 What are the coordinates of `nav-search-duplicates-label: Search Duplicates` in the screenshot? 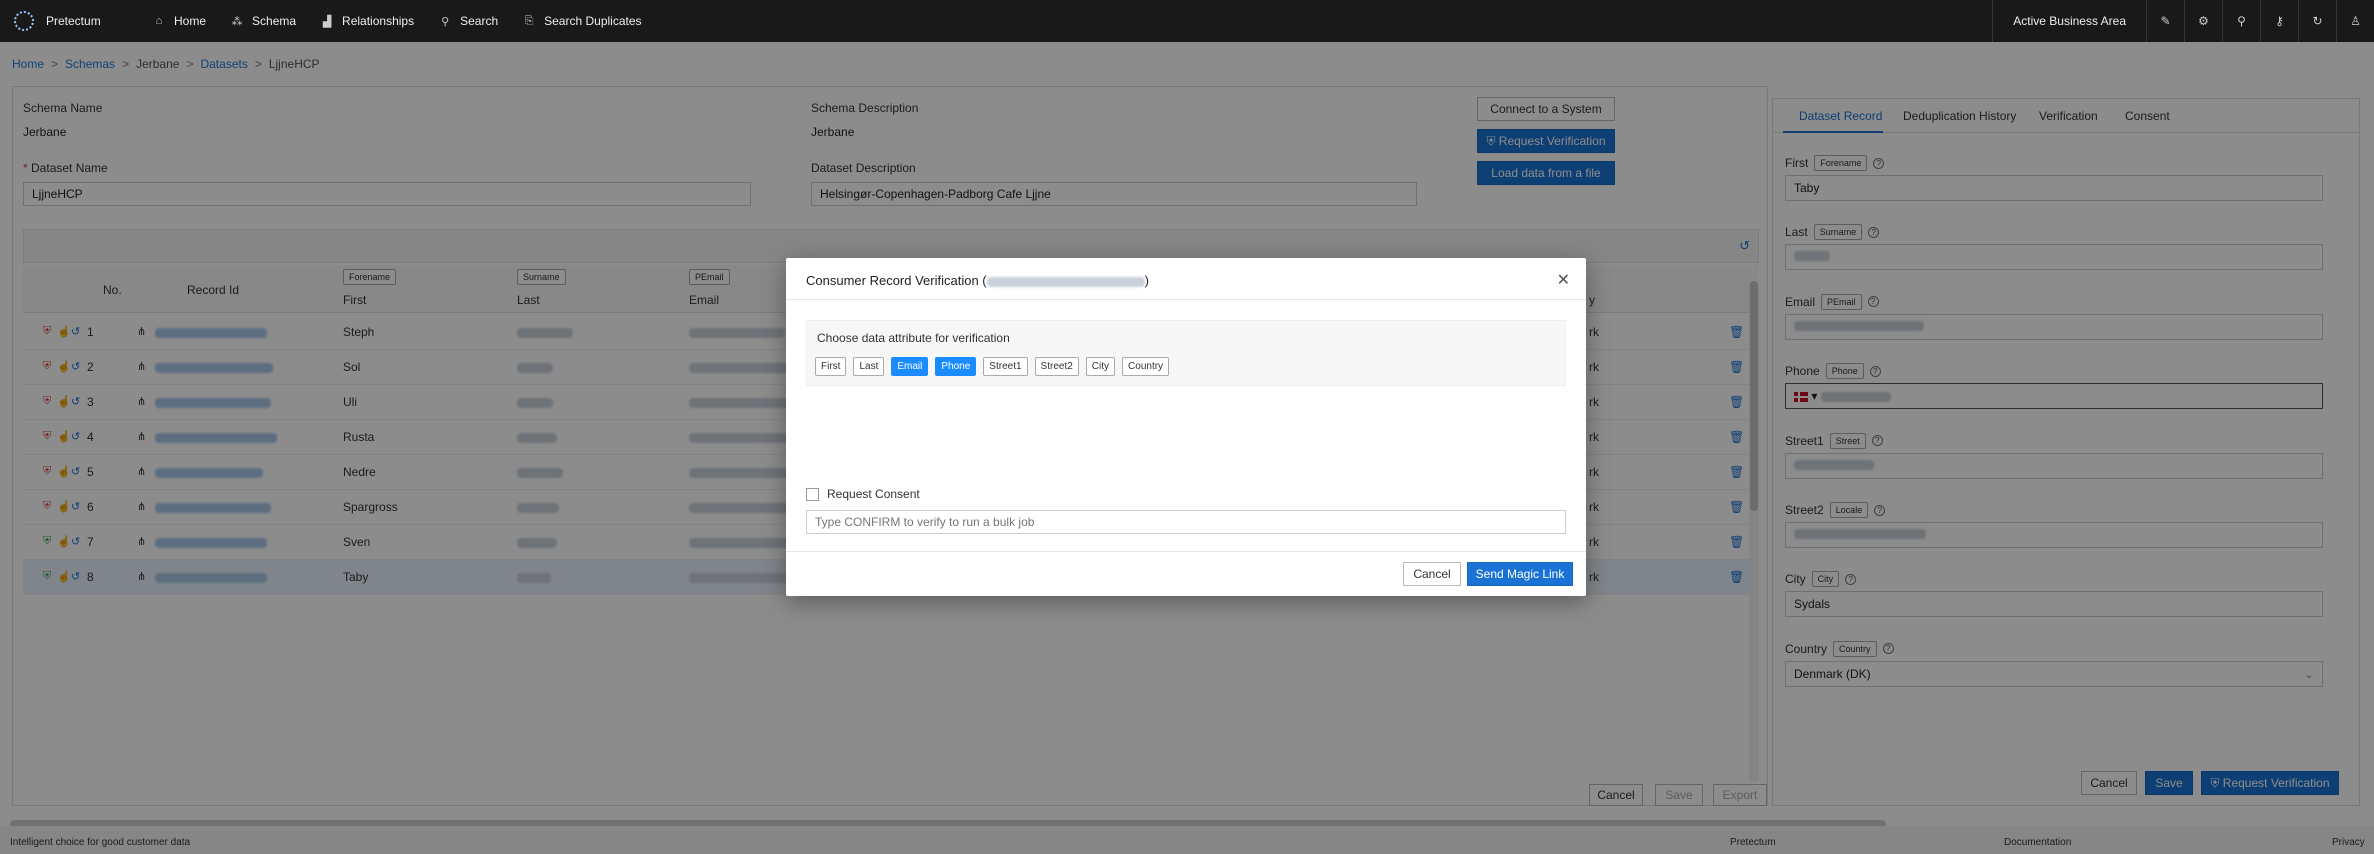 It's located at (593, 21).